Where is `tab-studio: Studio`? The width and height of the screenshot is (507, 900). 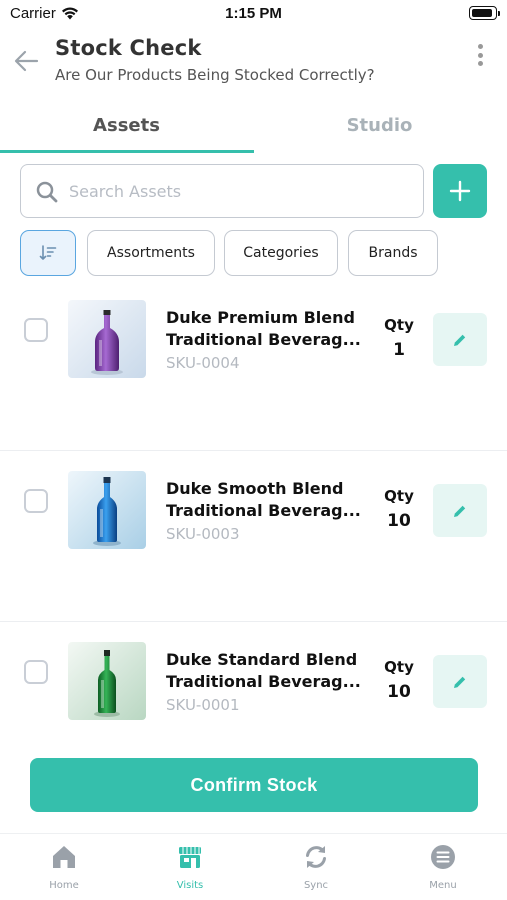
tab-studio: Studio is located at coordinates (379, 125).